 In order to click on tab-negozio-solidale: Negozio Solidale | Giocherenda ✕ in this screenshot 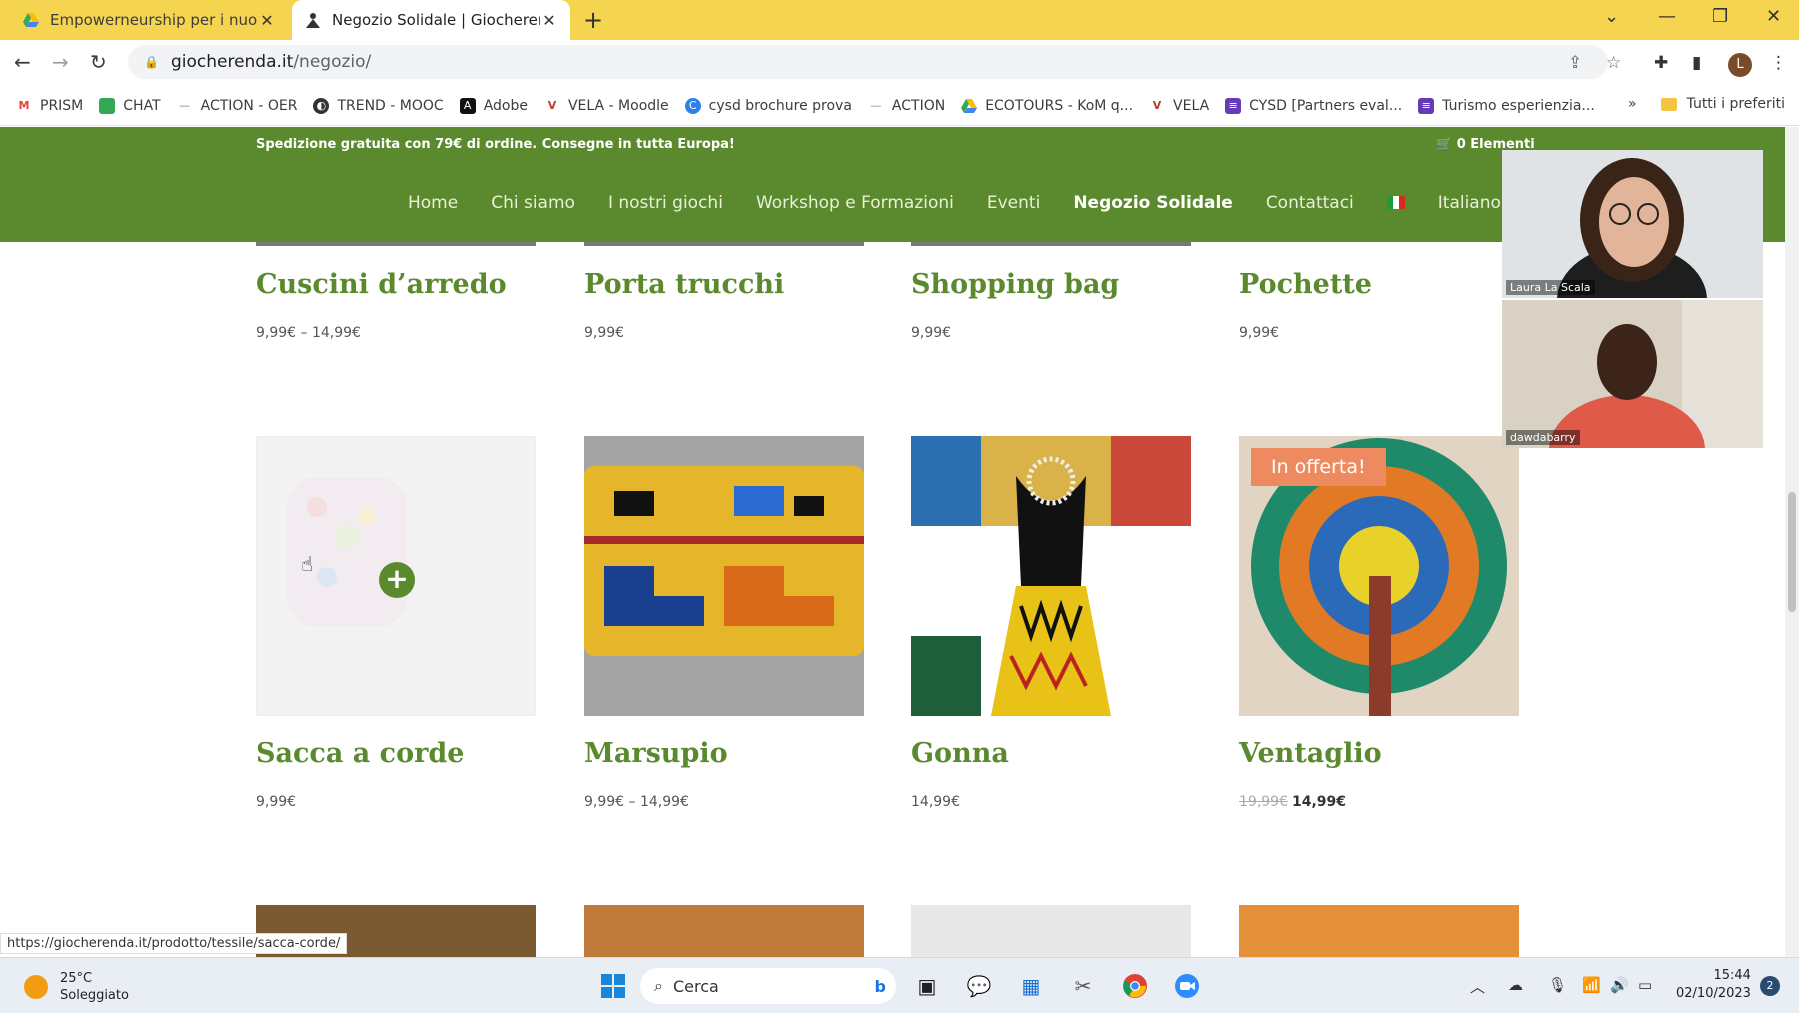, I will do `click(431, 20)`.